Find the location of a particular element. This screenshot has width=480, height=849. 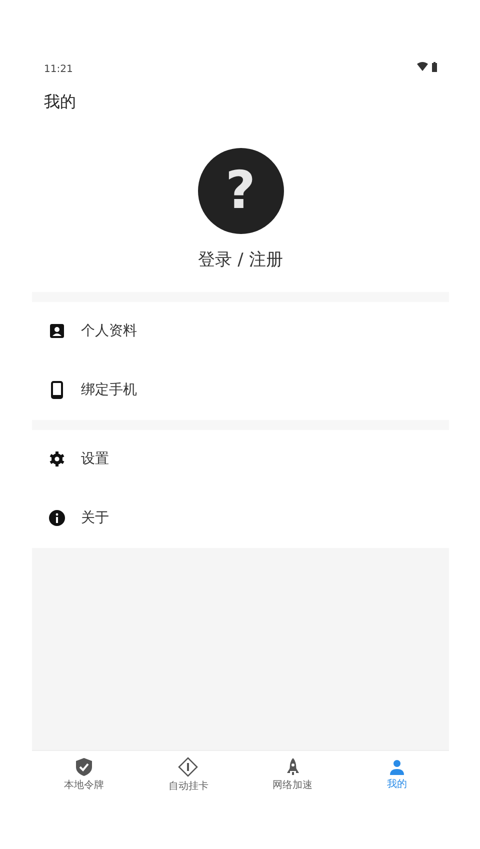

contact-card-icon is located at coordinates (57, 331).